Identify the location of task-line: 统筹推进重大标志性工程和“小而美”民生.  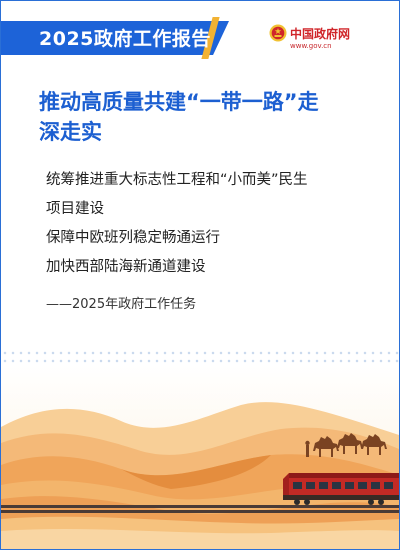
(177, 180).